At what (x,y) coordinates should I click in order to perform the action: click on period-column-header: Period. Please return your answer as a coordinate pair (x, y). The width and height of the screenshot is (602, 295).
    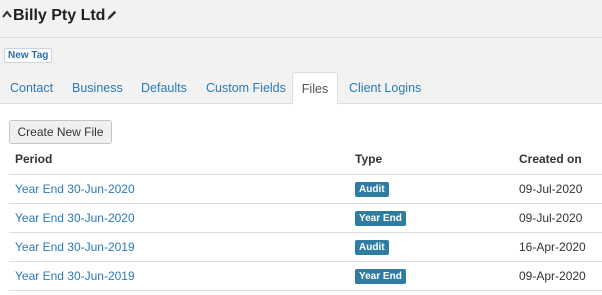
    Looking at the image, I should click on (179, 160).